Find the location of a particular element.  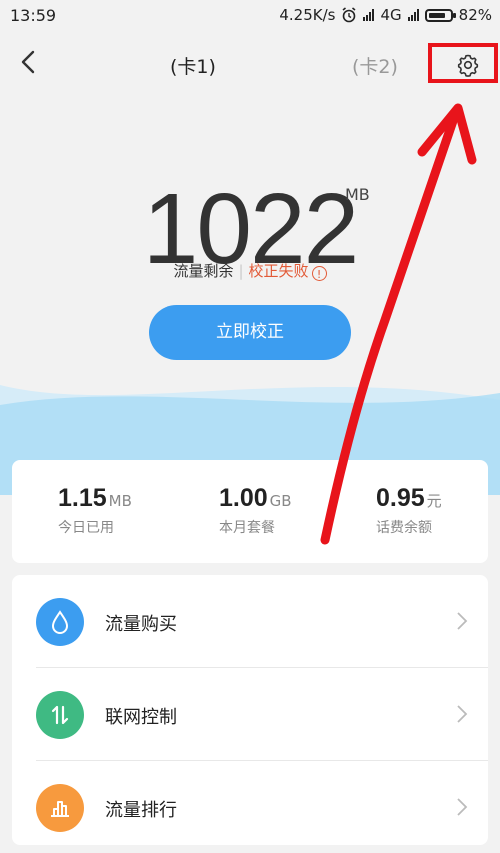

status-time: 13:59 is located at coordinates (33, 15).